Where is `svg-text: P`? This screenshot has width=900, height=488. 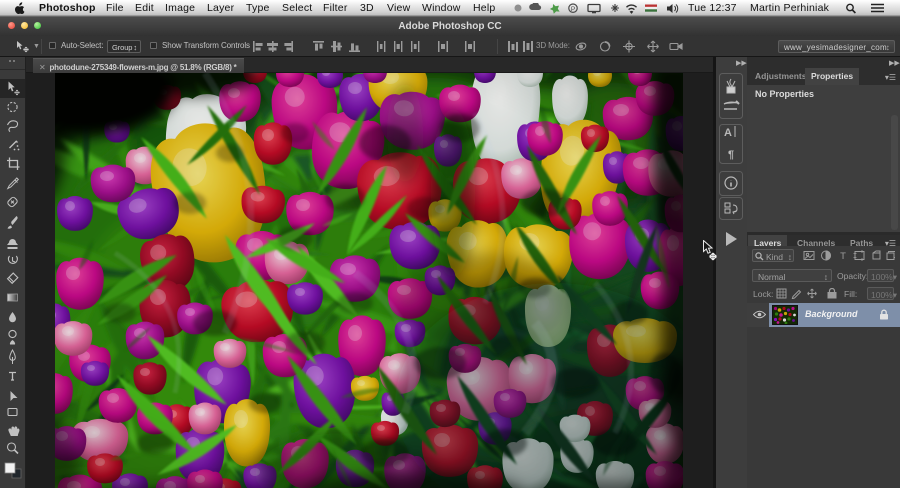
svg-text: P is located at coordinates (573, 9).